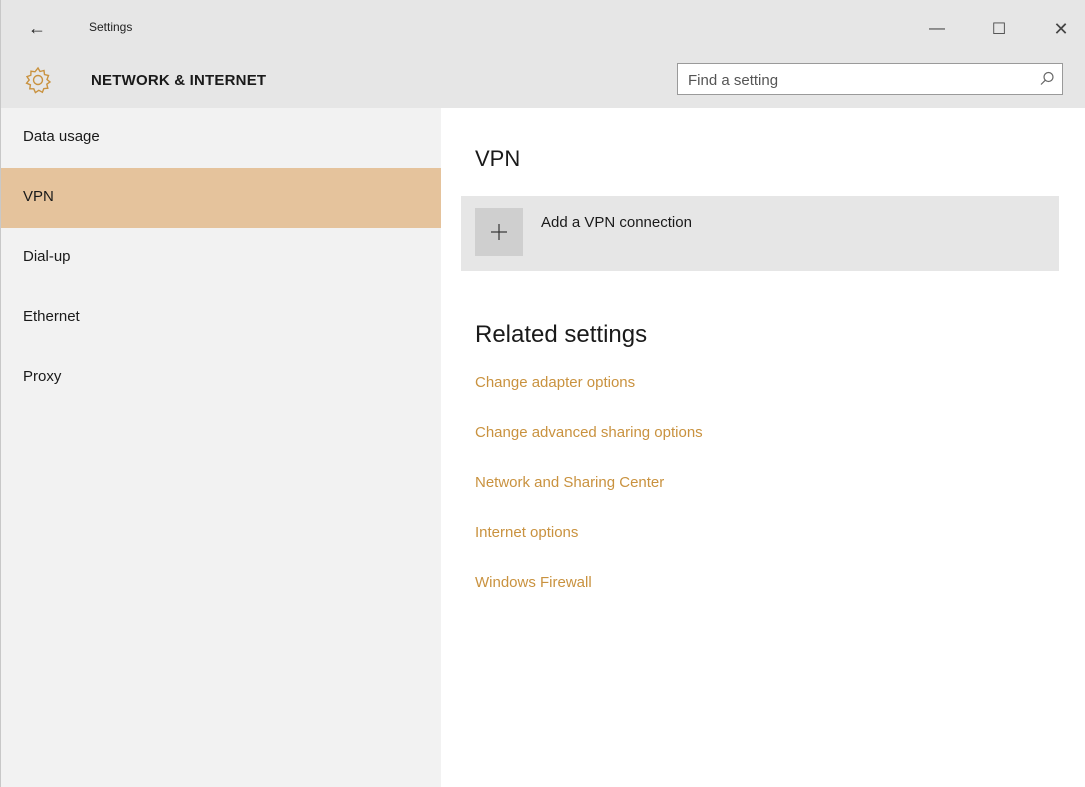  I want to click on search-input, so click(854, 80).